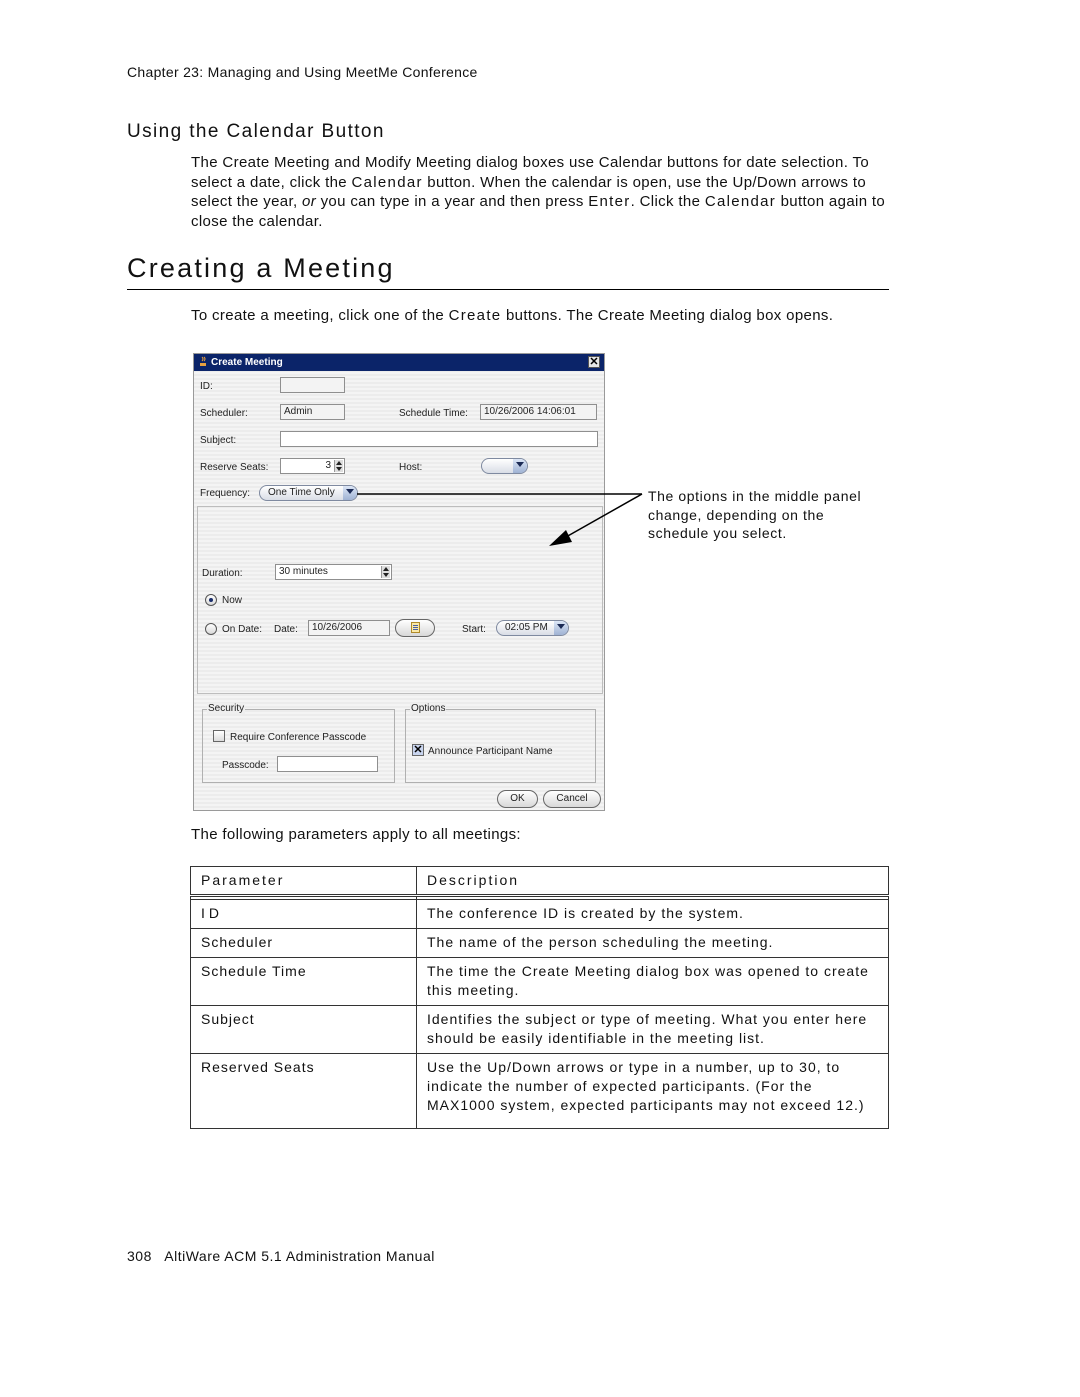 The width and height of the screenshot is (1080, 1397). I want to click on parameter-cell: Reserved Seats, so click(303, 1091).